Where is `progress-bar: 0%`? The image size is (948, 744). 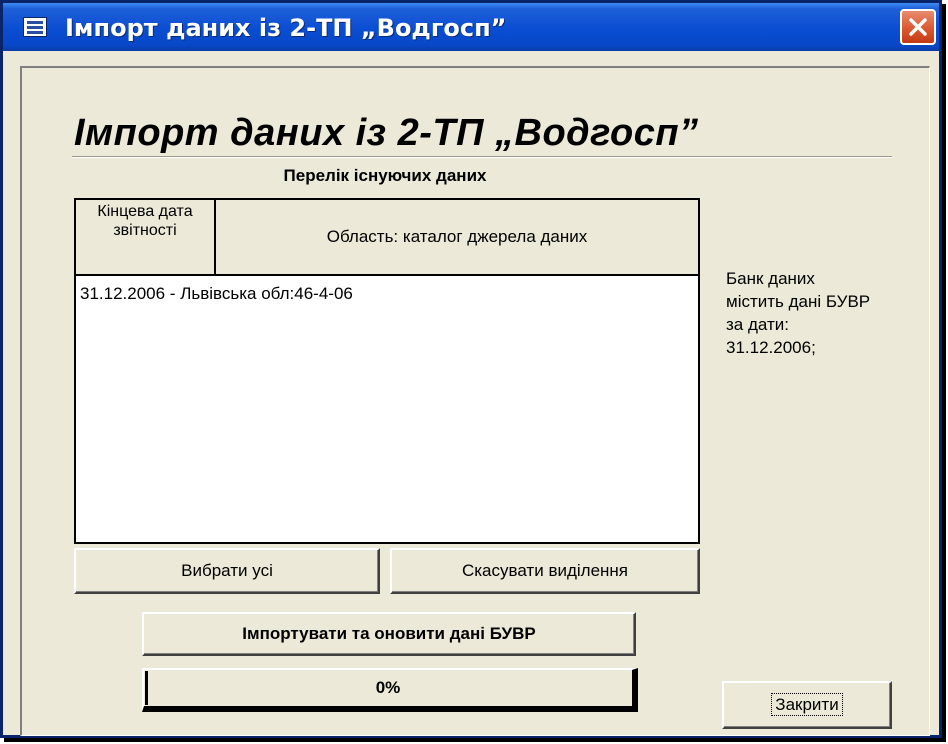
progress-bar: 0% is located at coordinates (390, 690).